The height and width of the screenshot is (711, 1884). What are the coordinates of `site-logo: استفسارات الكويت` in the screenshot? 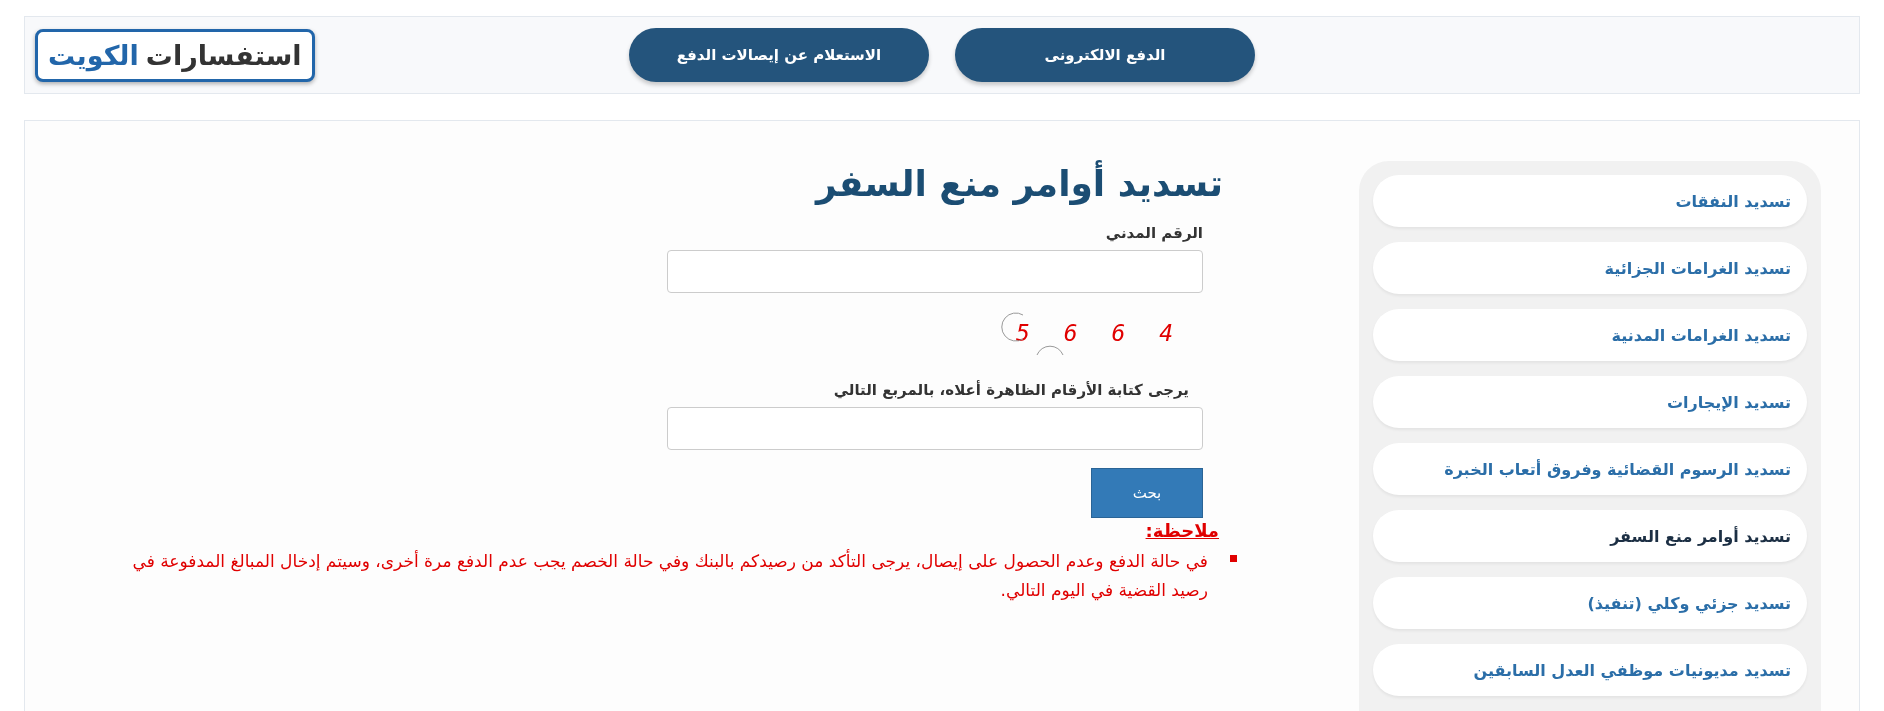 It's located at (175, 55).